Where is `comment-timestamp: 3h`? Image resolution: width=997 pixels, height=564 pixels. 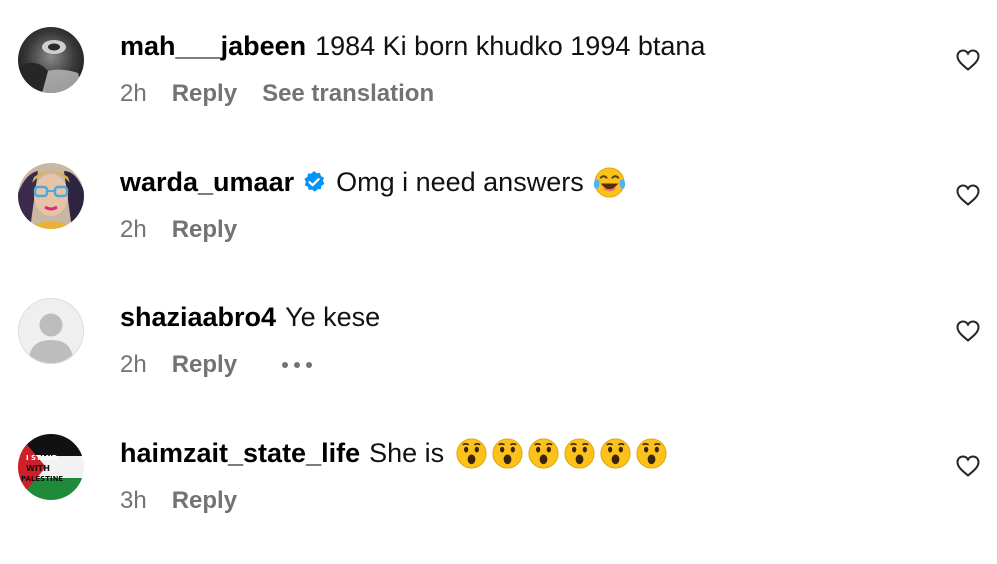 comment-timestamp: 3h is located at coordinates (133, 500).